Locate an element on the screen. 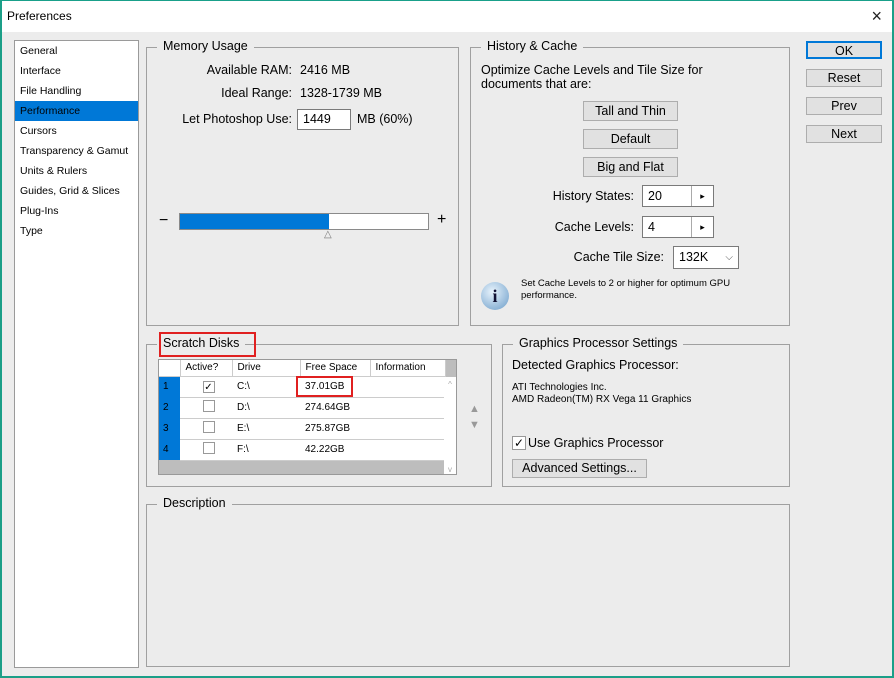  memory-slider-thumb: △ is located at coordinates (328, 234).